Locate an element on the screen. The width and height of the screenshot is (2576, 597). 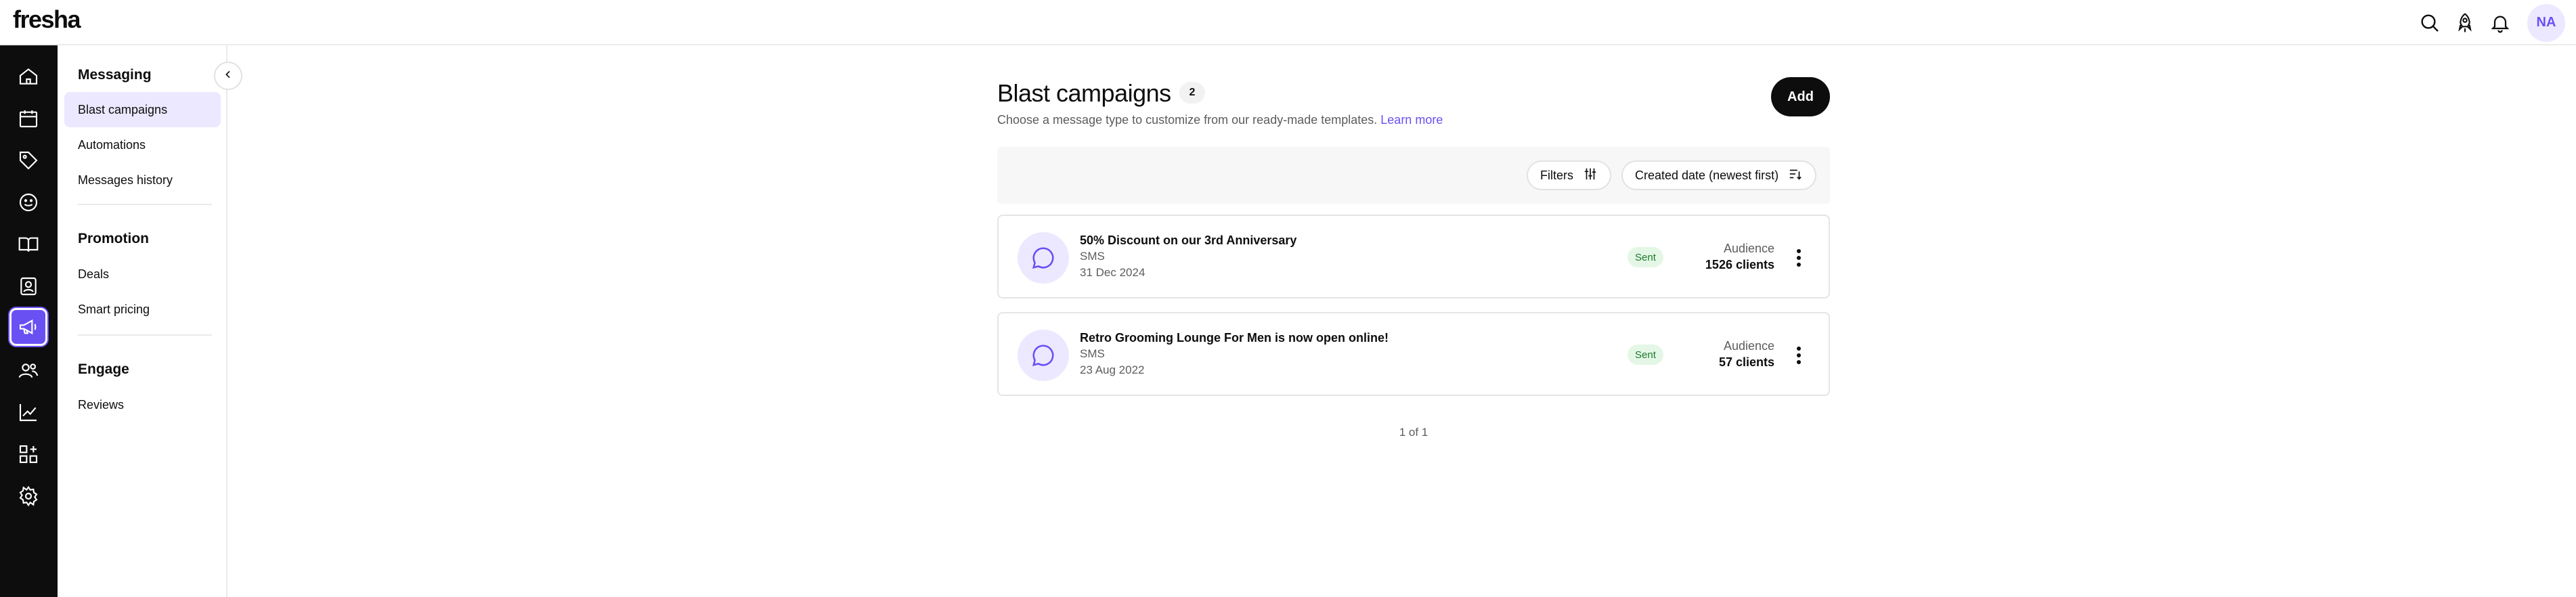
calendar-icon is located at coordinates (28, 118).